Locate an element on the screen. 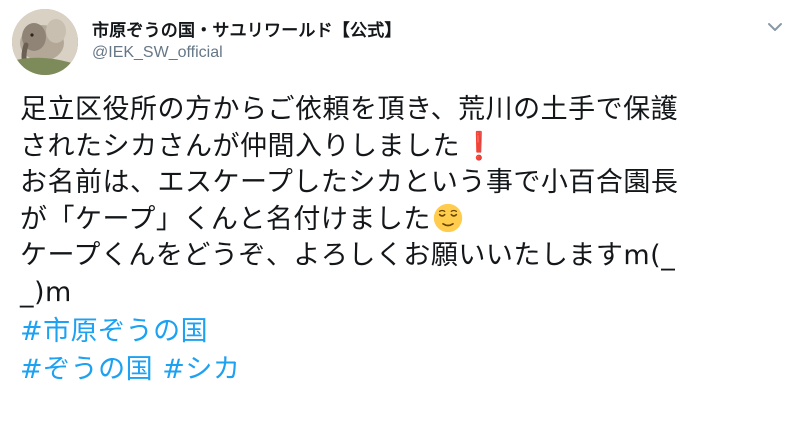  tweet-line-text: が「ケープ」くんと名付けました is located at coordinates (225, 219).